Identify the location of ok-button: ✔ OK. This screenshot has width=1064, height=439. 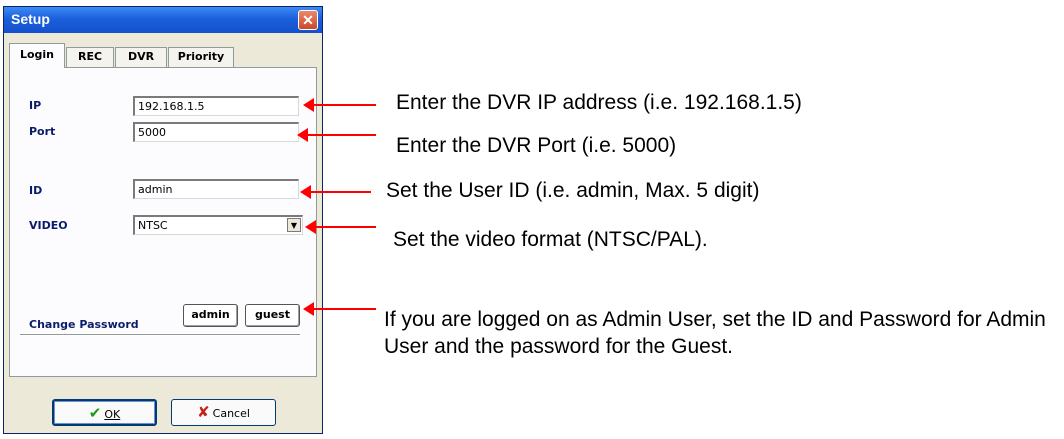
(104, 412).